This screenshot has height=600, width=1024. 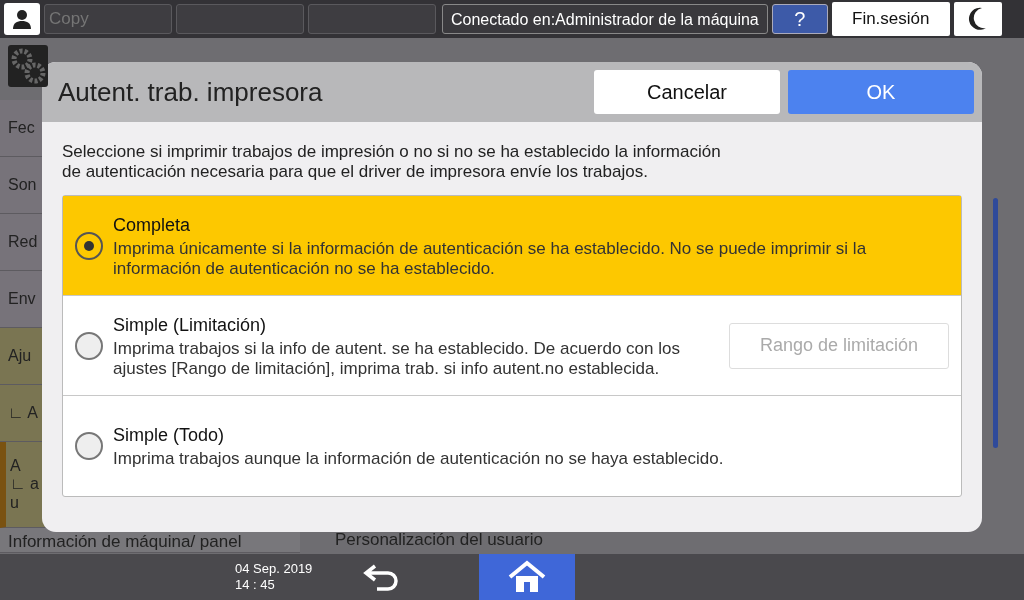 I want to click on home-button, so click(x=527, y=577).